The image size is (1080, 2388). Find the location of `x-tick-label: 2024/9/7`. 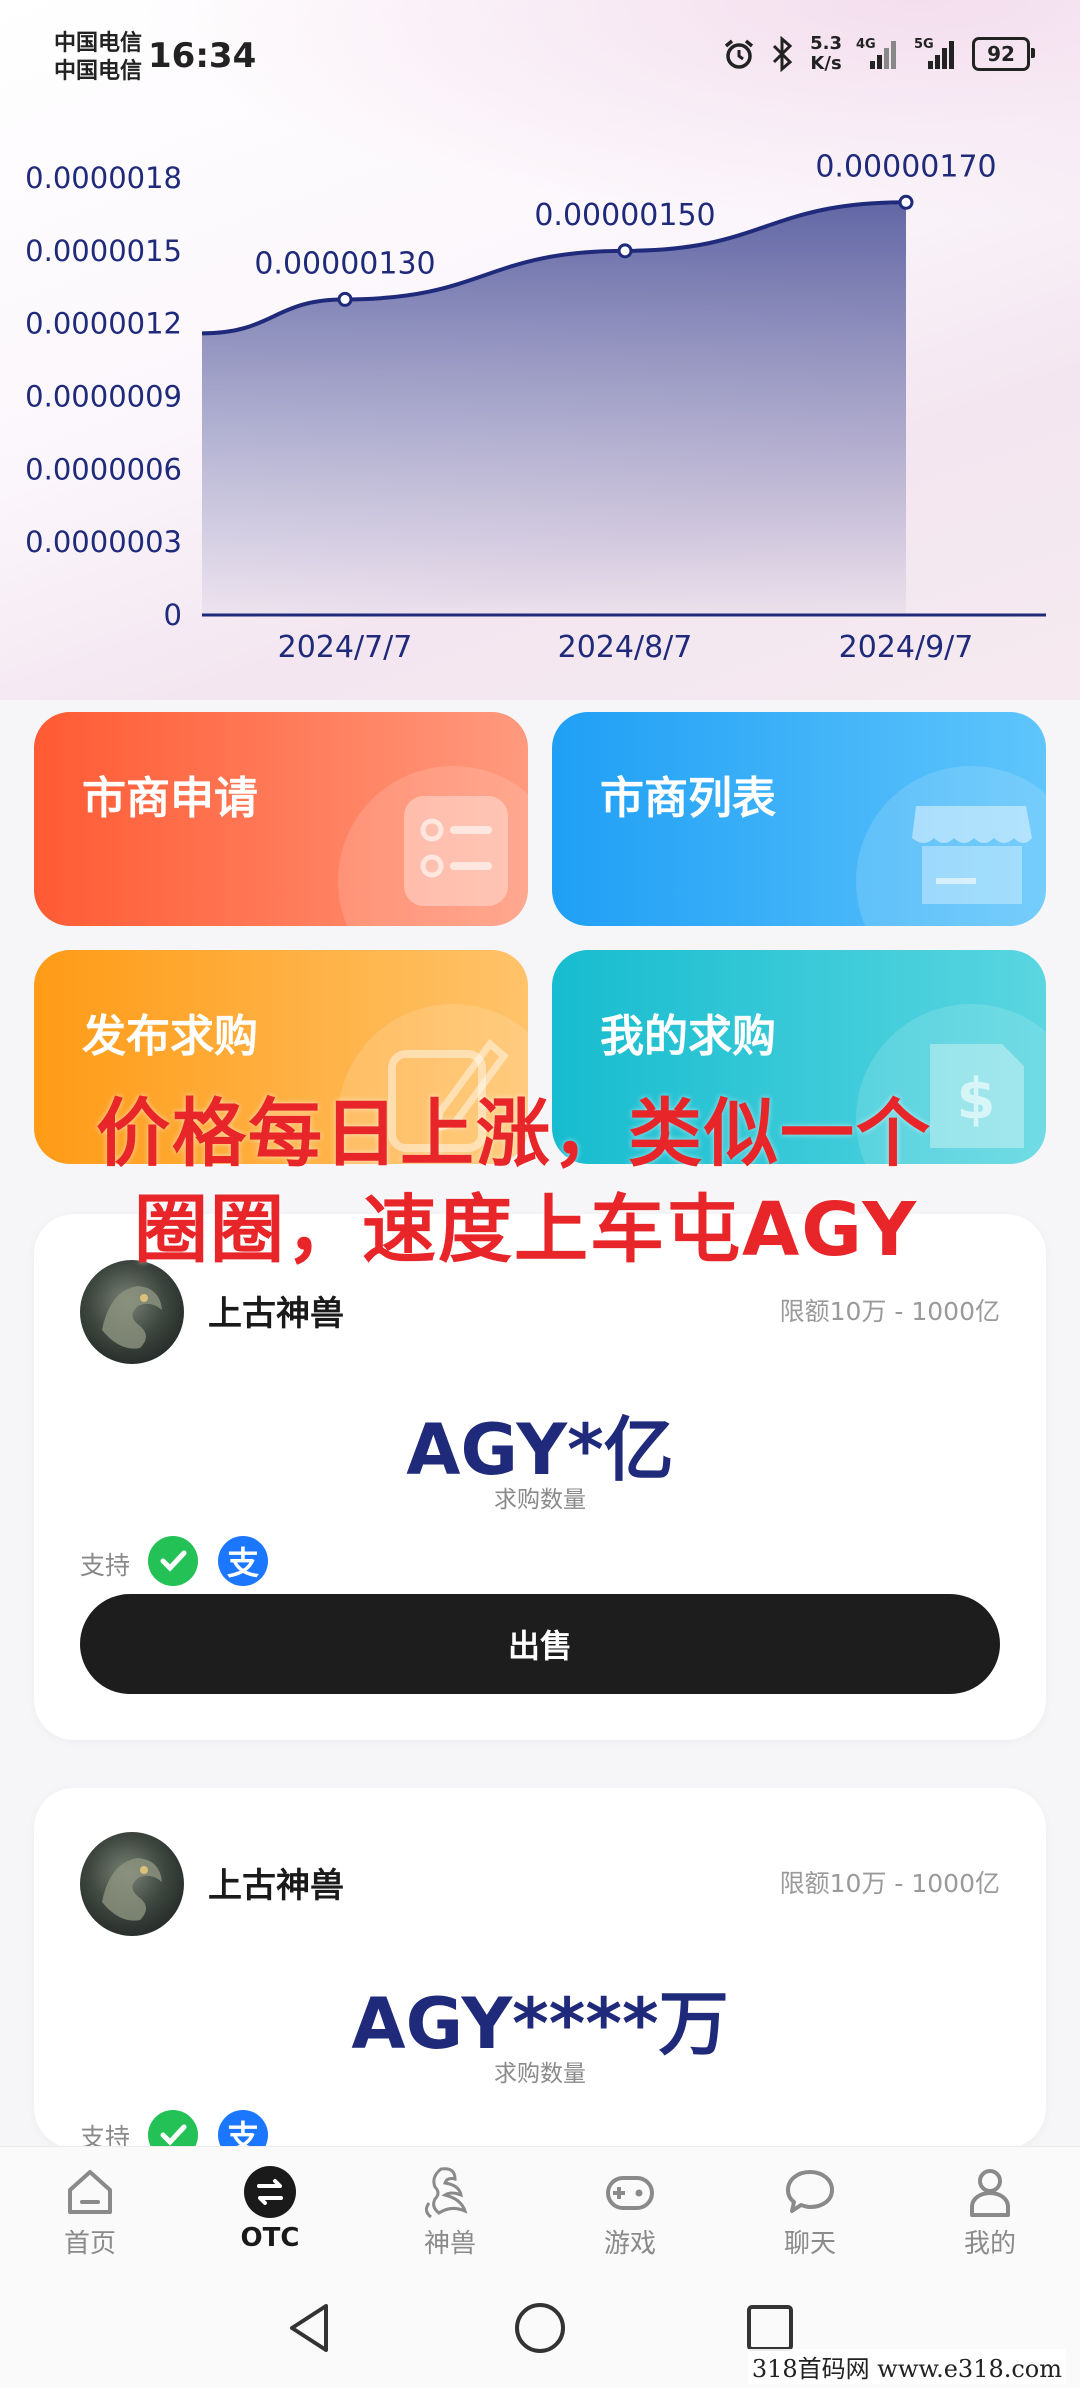

x-tick-label: 2024/9/7 is located at coordinates (906, 647).